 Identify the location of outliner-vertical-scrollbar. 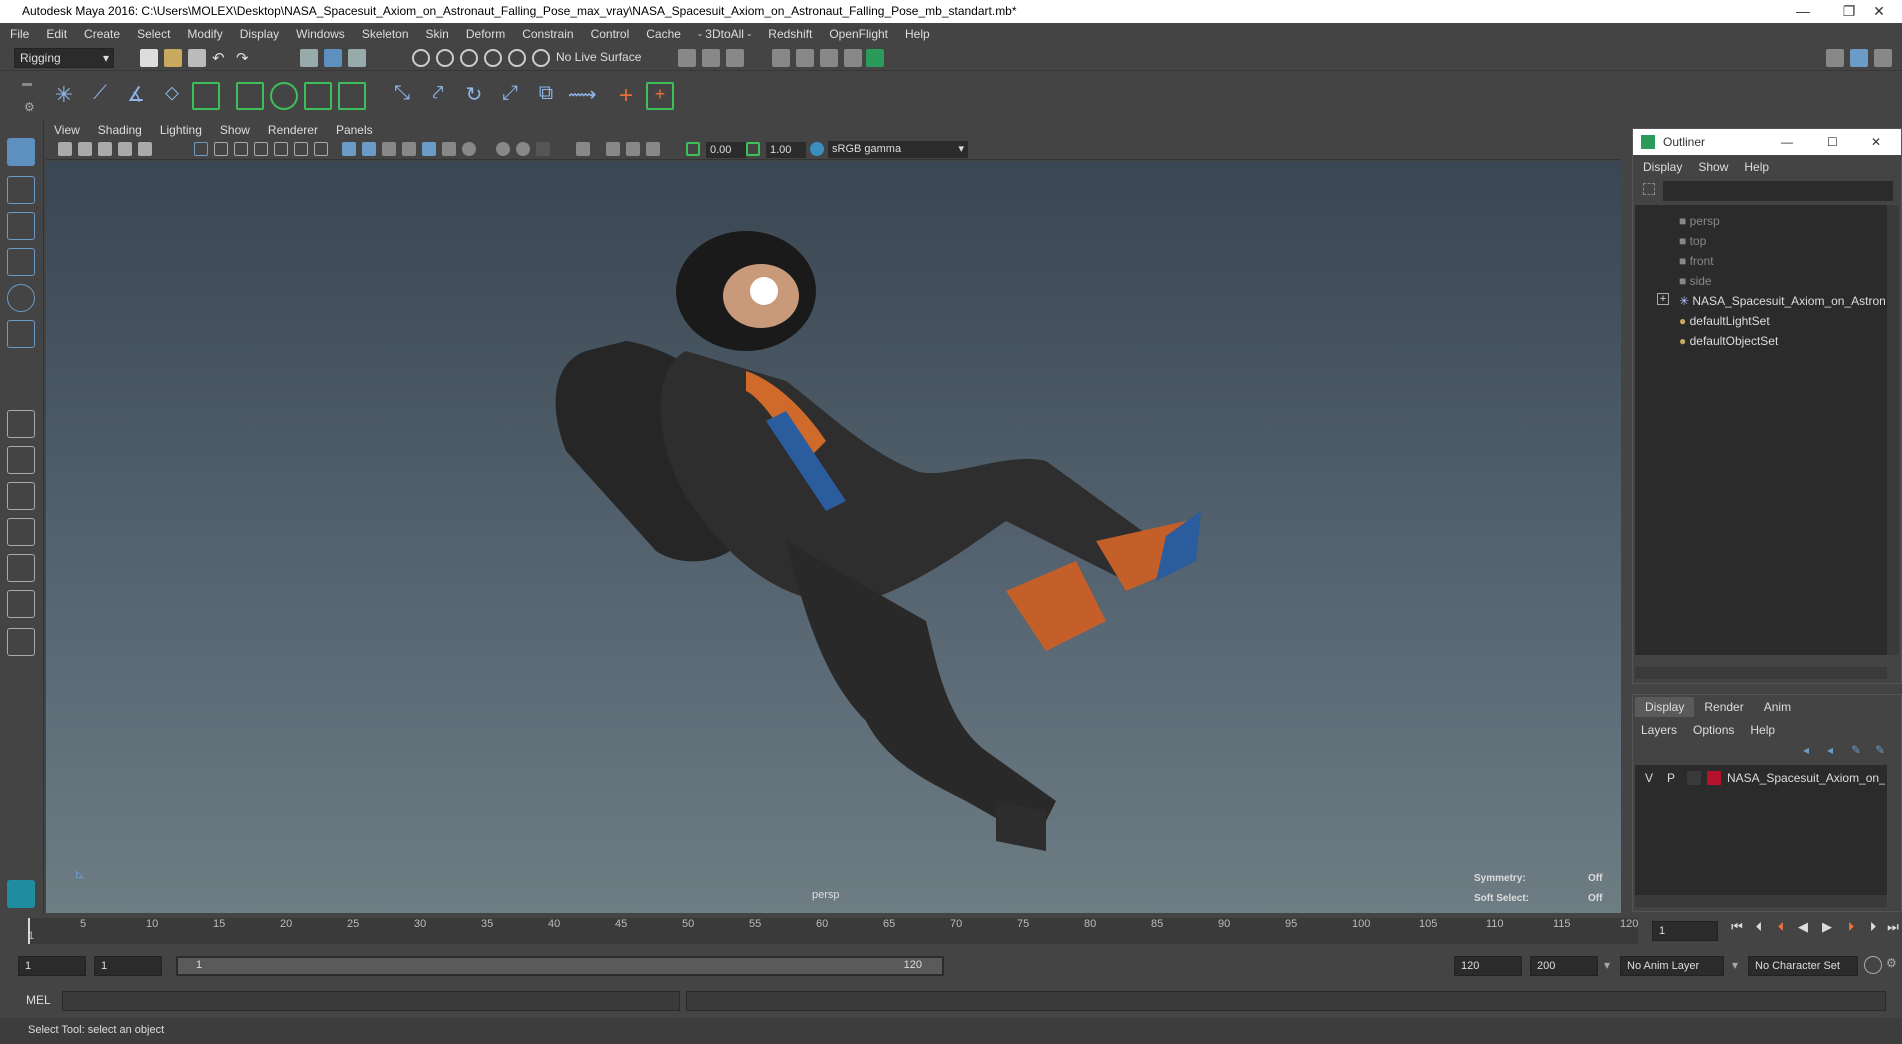
(1893, 430).